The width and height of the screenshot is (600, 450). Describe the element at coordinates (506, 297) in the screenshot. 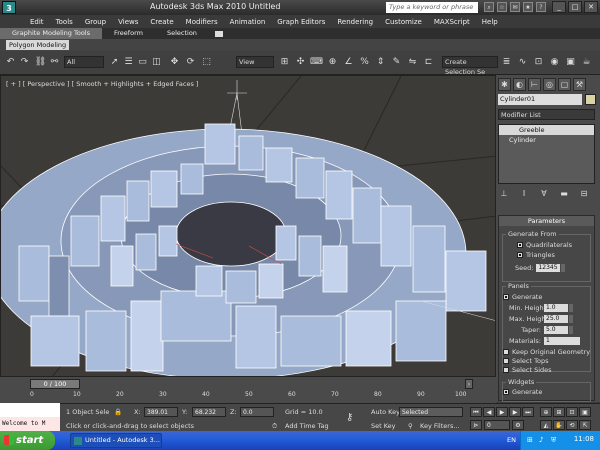

I see `panels-generate-checkbox` at that location.